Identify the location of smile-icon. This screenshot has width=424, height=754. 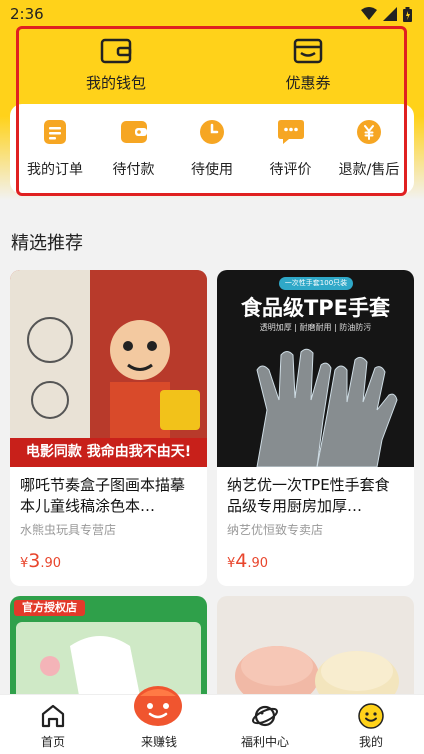
(371, 716).